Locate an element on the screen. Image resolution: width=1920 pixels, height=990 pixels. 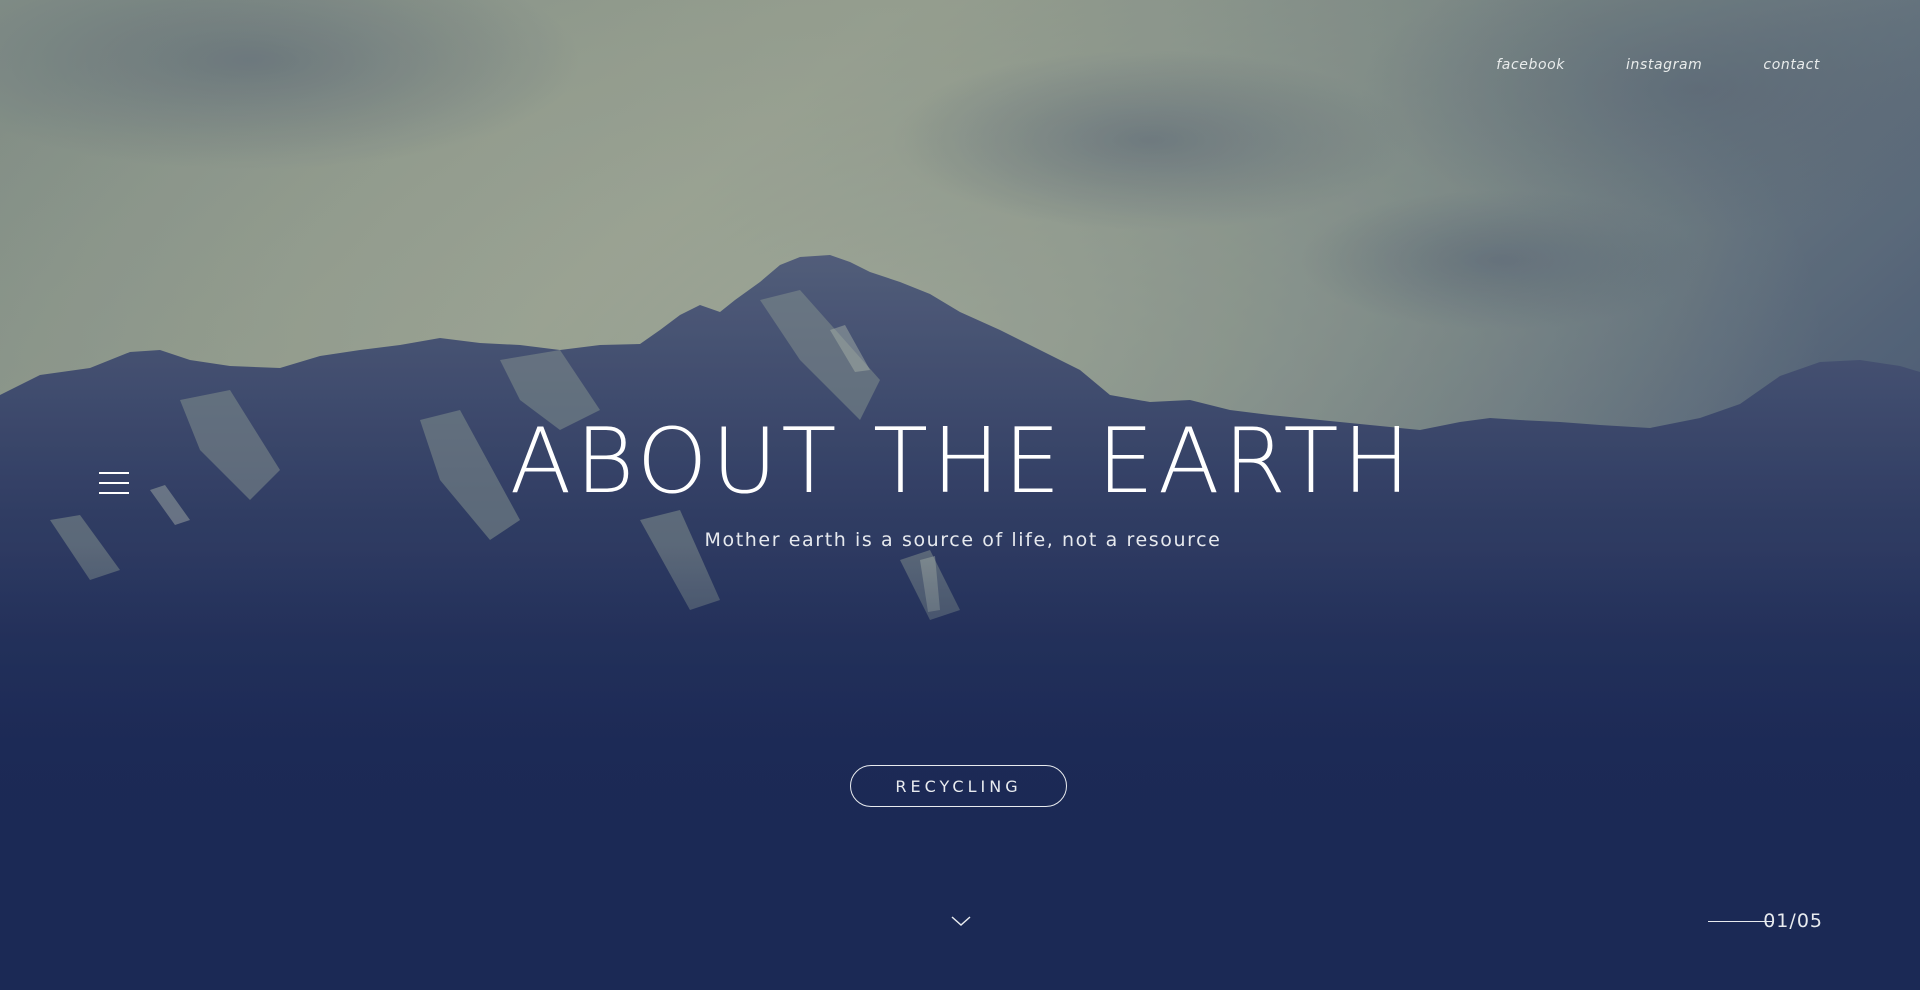
chevron-down-icon is located at coordinates (961, 921).